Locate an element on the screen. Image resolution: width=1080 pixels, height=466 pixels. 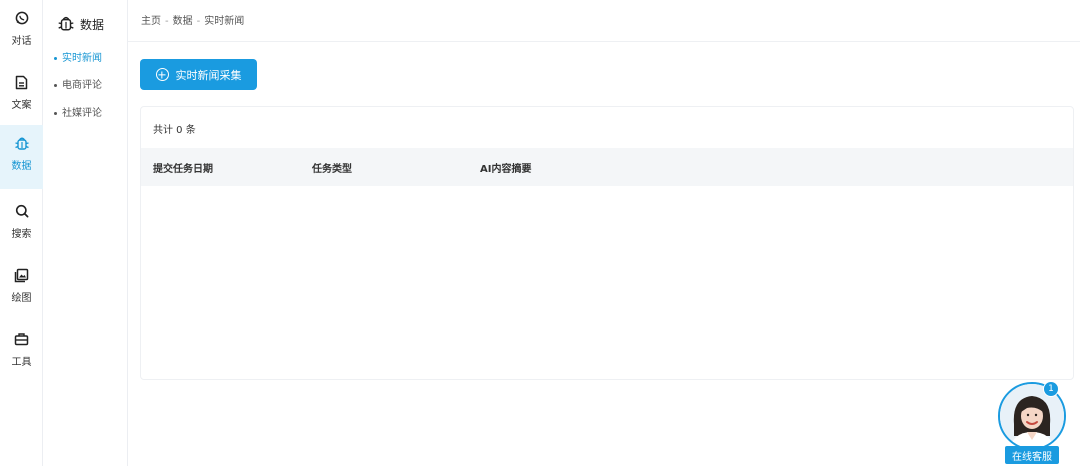
rail-item-label: 搜索 is located at coordinates (21, 234).